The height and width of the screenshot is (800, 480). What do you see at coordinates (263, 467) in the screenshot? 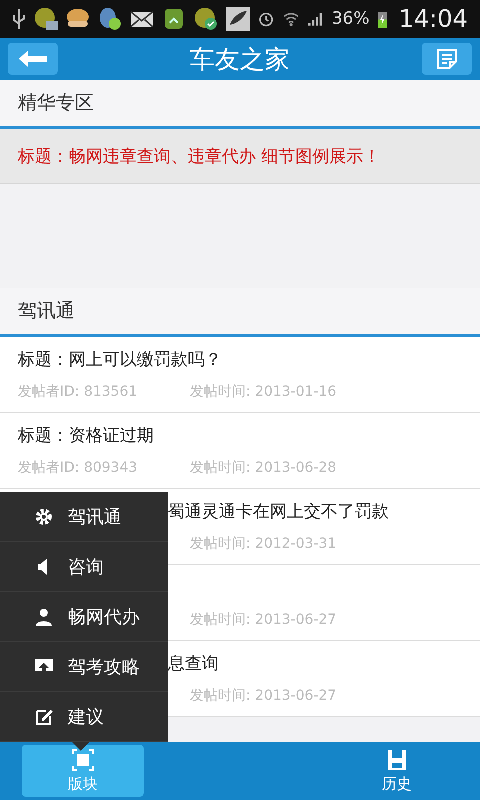
I see `post-time: 发帖时间: 2013-06-28` at bounding box center [263, 467].